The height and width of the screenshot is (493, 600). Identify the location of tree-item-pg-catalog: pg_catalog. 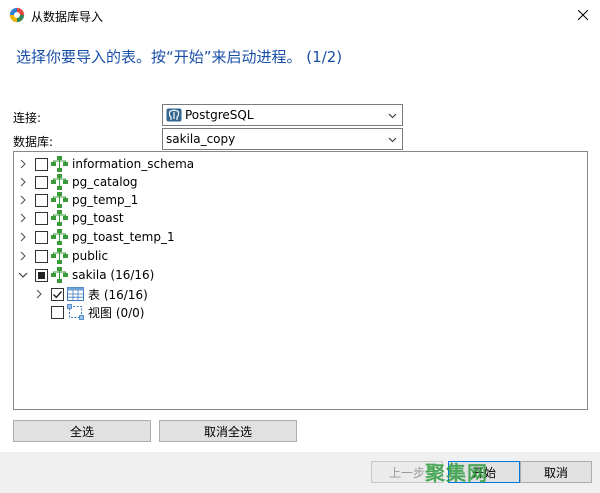
(78, 182).